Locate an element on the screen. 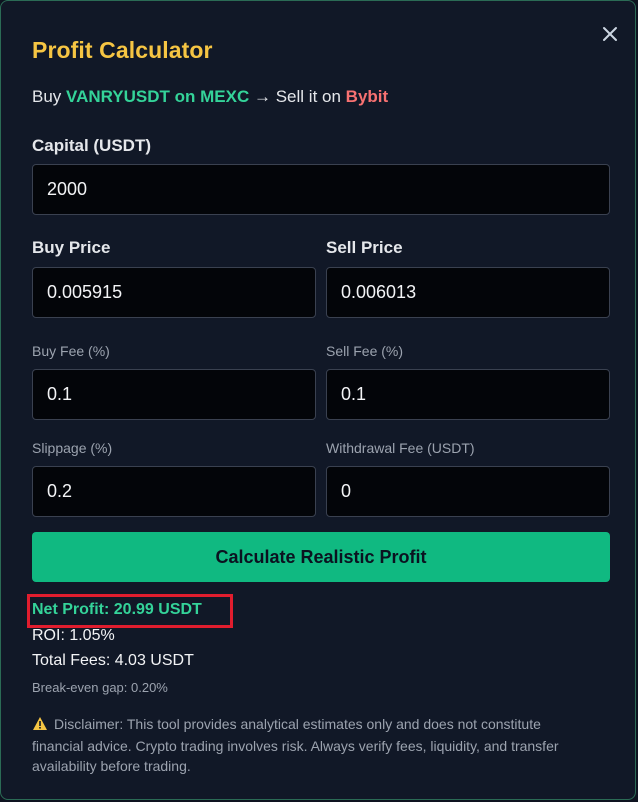 The image size is (638, 802). net-profit: Net Profit: 20.99 USDT is located at coordinates (117, 609).